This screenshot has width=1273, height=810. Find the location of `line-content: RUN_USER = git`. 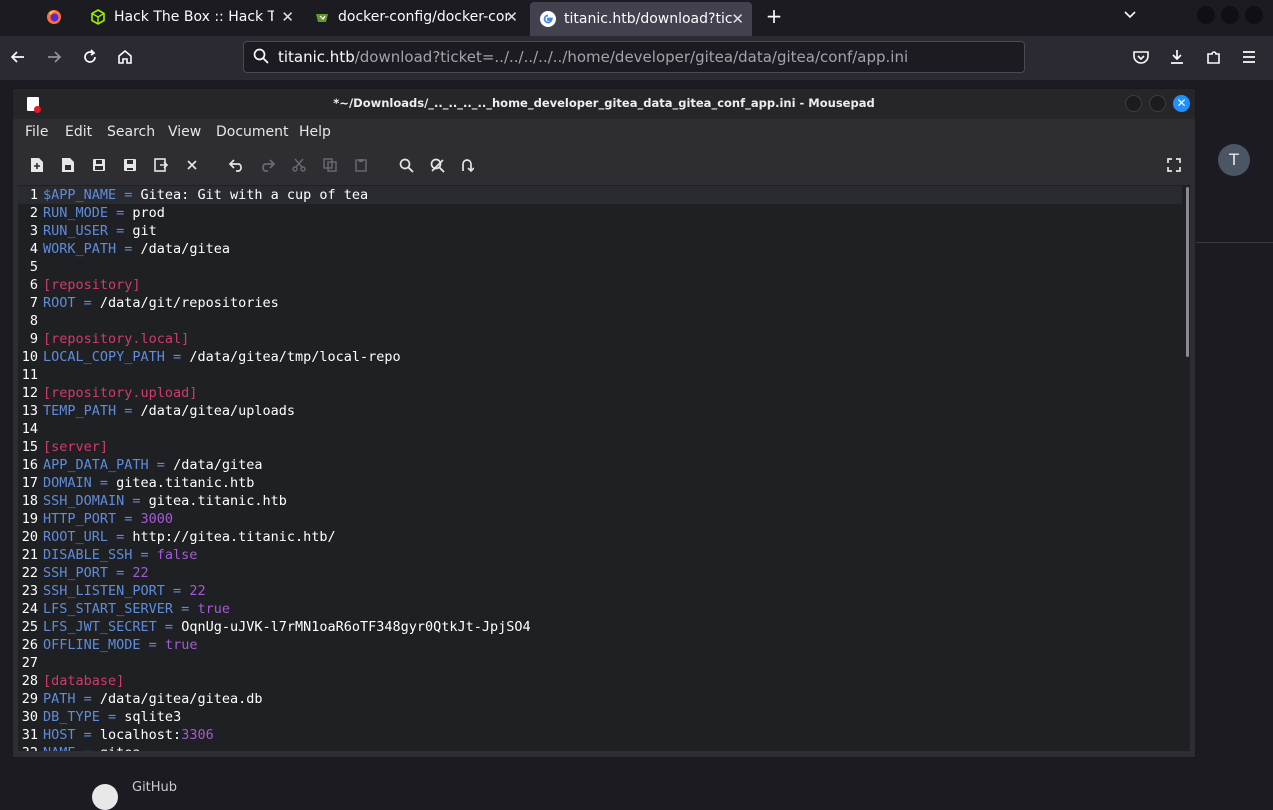

line-content: RUN_USER = git is located at coordinates (100, 231).